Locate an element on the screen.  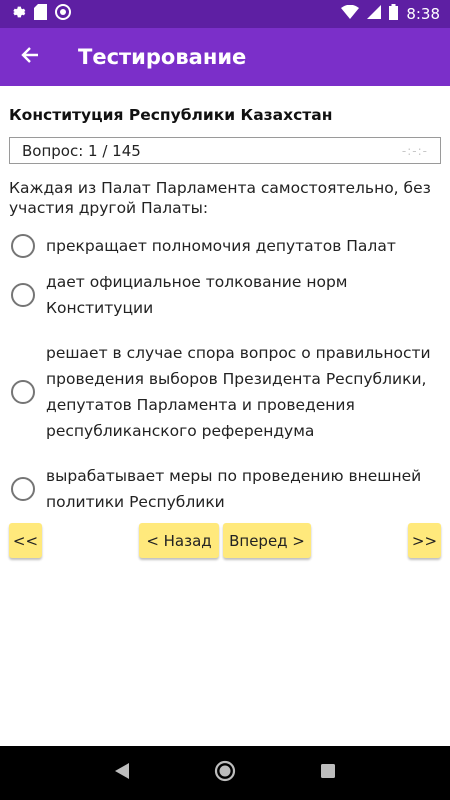
previous-question-button: < Назад is located at coordinates (179, 540).